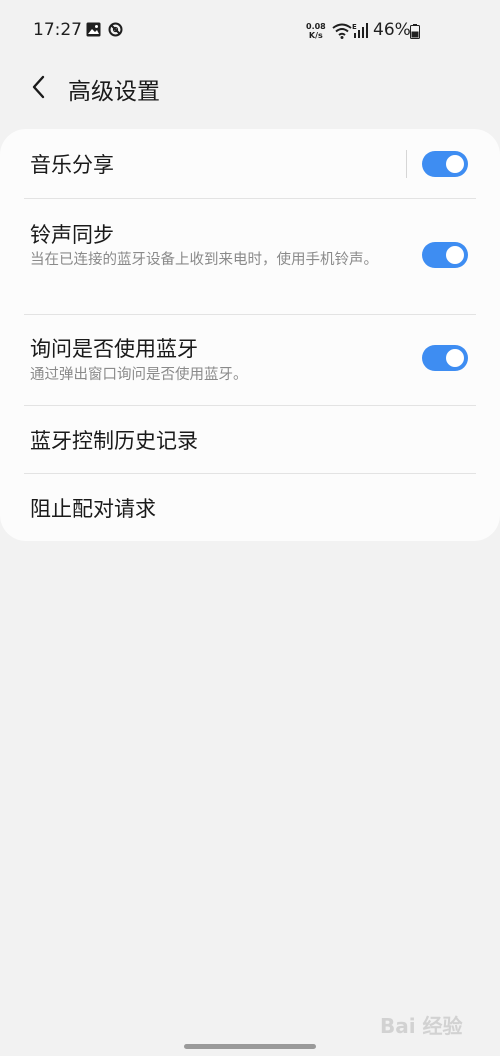 The image size is (500, 1056). Describe the element at coordinates (250, 360) in the screenshot. I see `setting-ask-bluetooth: 询问是否使用蓝牙 通过弹出窗口询问是否使用蓝牙。` at that location.